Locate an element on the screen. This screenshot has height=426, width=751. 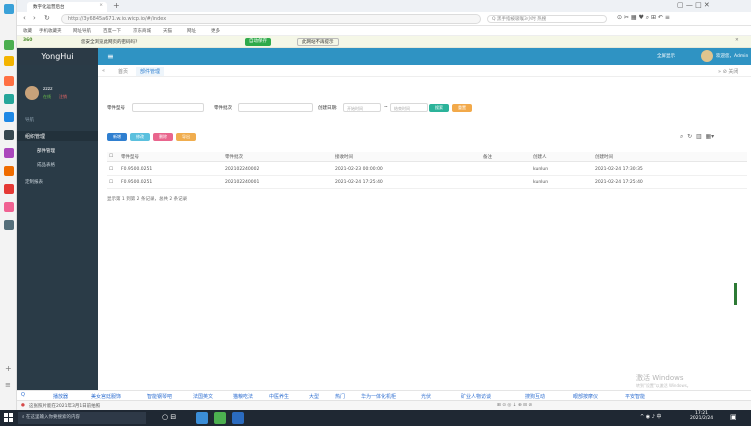
tab-home: 首页 is located at coordinates (123, 71).